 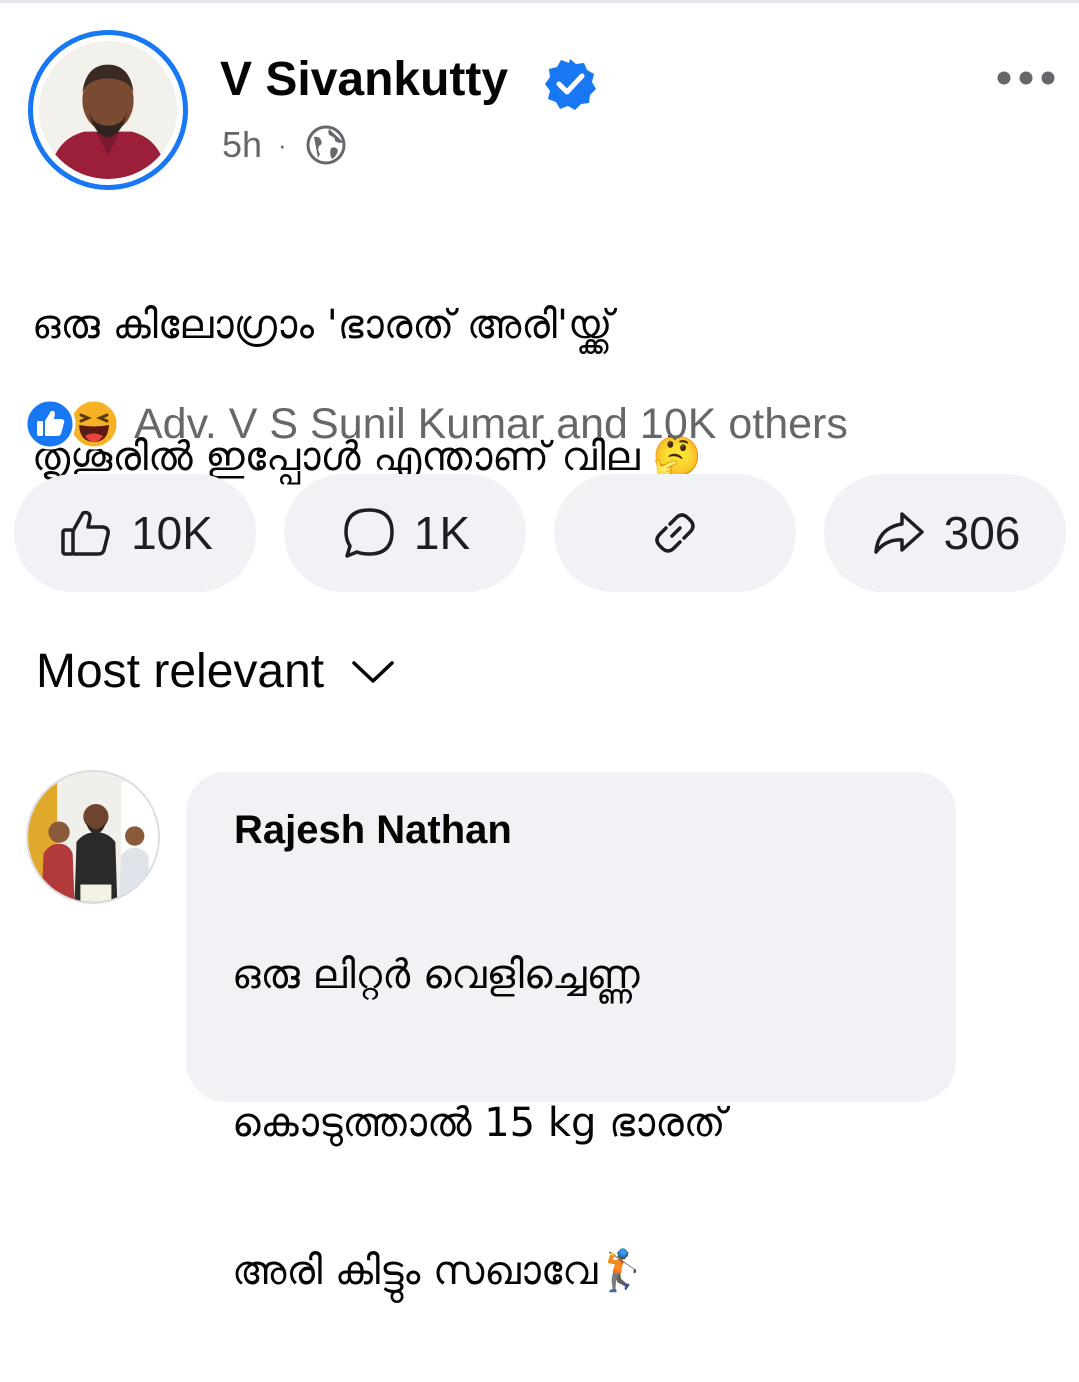 I want to click on like-reaction-icon, so click(x=50, y=424).